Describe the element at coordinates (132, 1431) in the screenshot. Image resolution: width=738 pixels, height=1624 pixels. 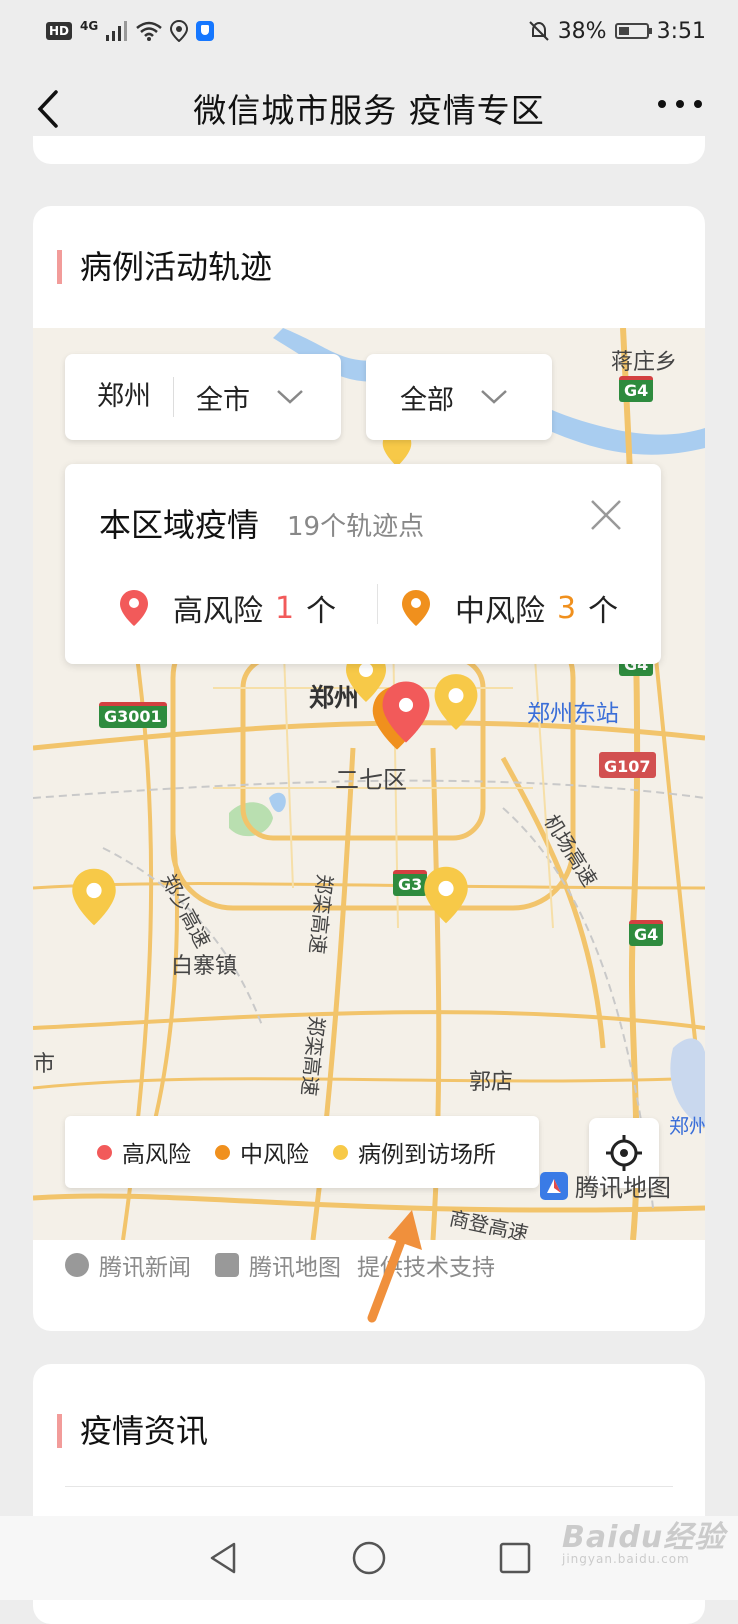
I see `section-title-news: 疫情资讯` at that location.